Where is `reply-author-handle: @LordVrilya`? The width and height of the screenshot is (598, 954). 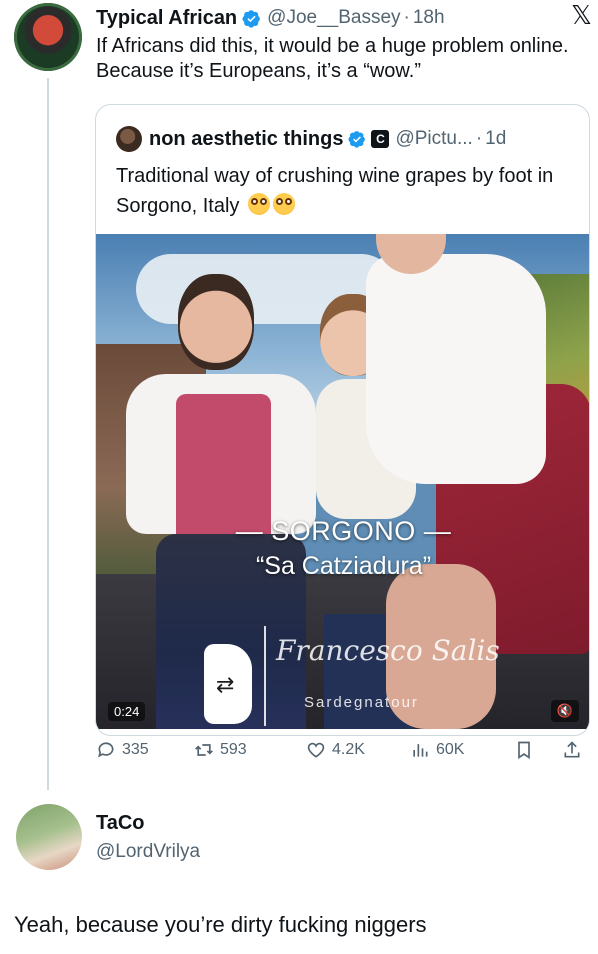 reply-author-handle: @LordVrilya is located at coordinates (148, 852).